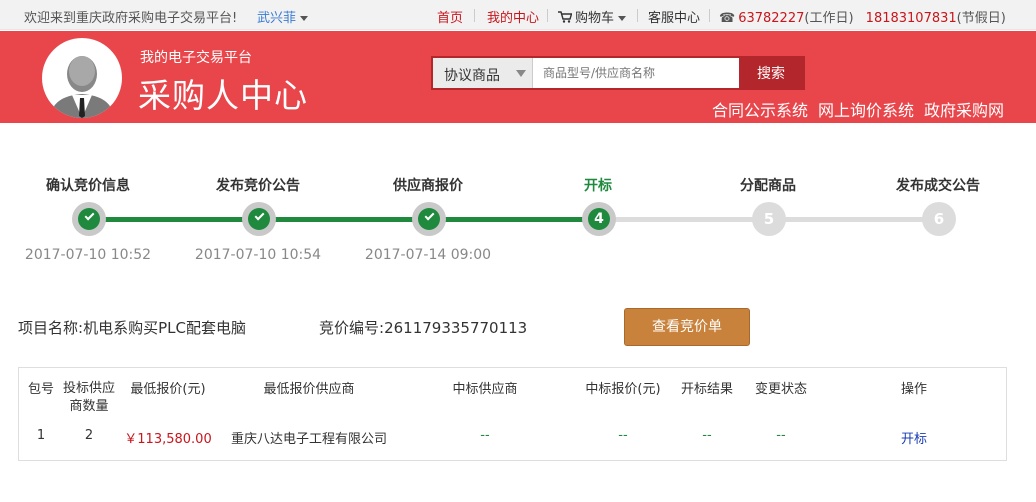 Image resolution: width=1036 pixels, height=502 pixels. What do you see at coordinates (352, 328) in the screenshot?
I see `bid-code-label: 竞价编号:` at bounding box center [352, 328].